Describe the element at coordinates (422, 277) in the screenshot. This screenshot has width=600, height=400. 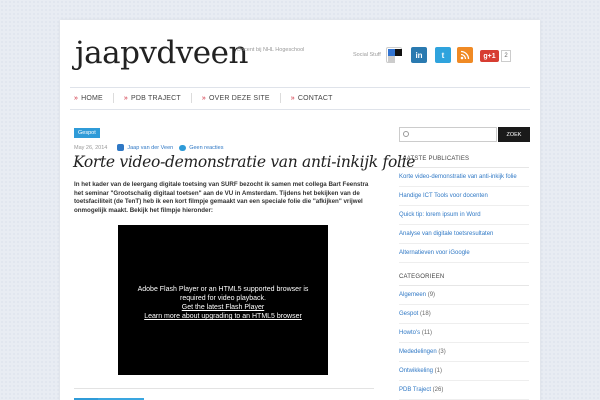
I see `categories-title: CATEGORIEEN` at that location.